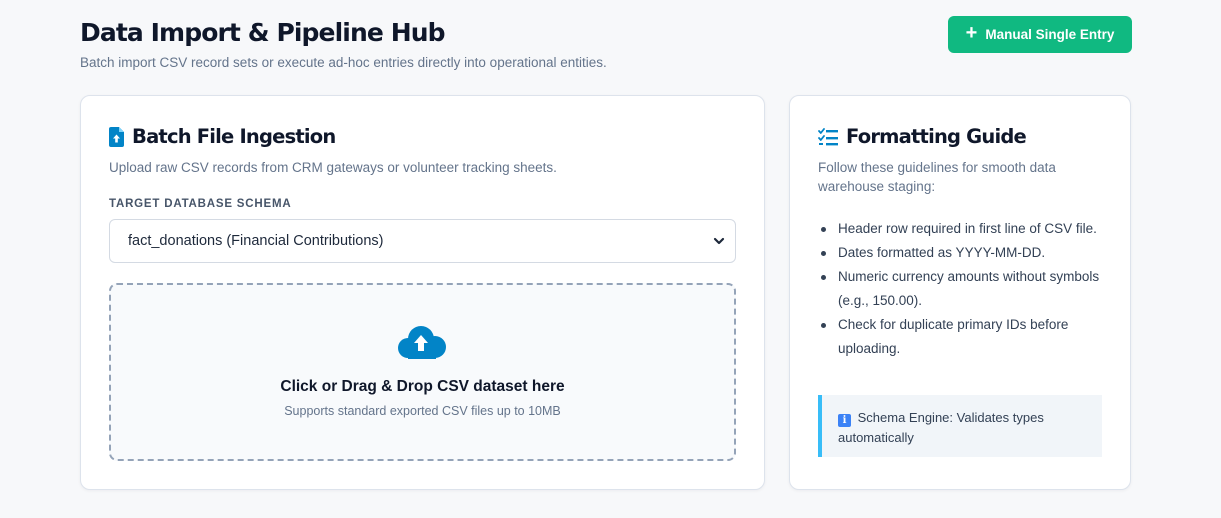  What do you see at coordinates (971, 33) in the screenshot?
I see `plus-icon: +` at bounding box center [971, 33].